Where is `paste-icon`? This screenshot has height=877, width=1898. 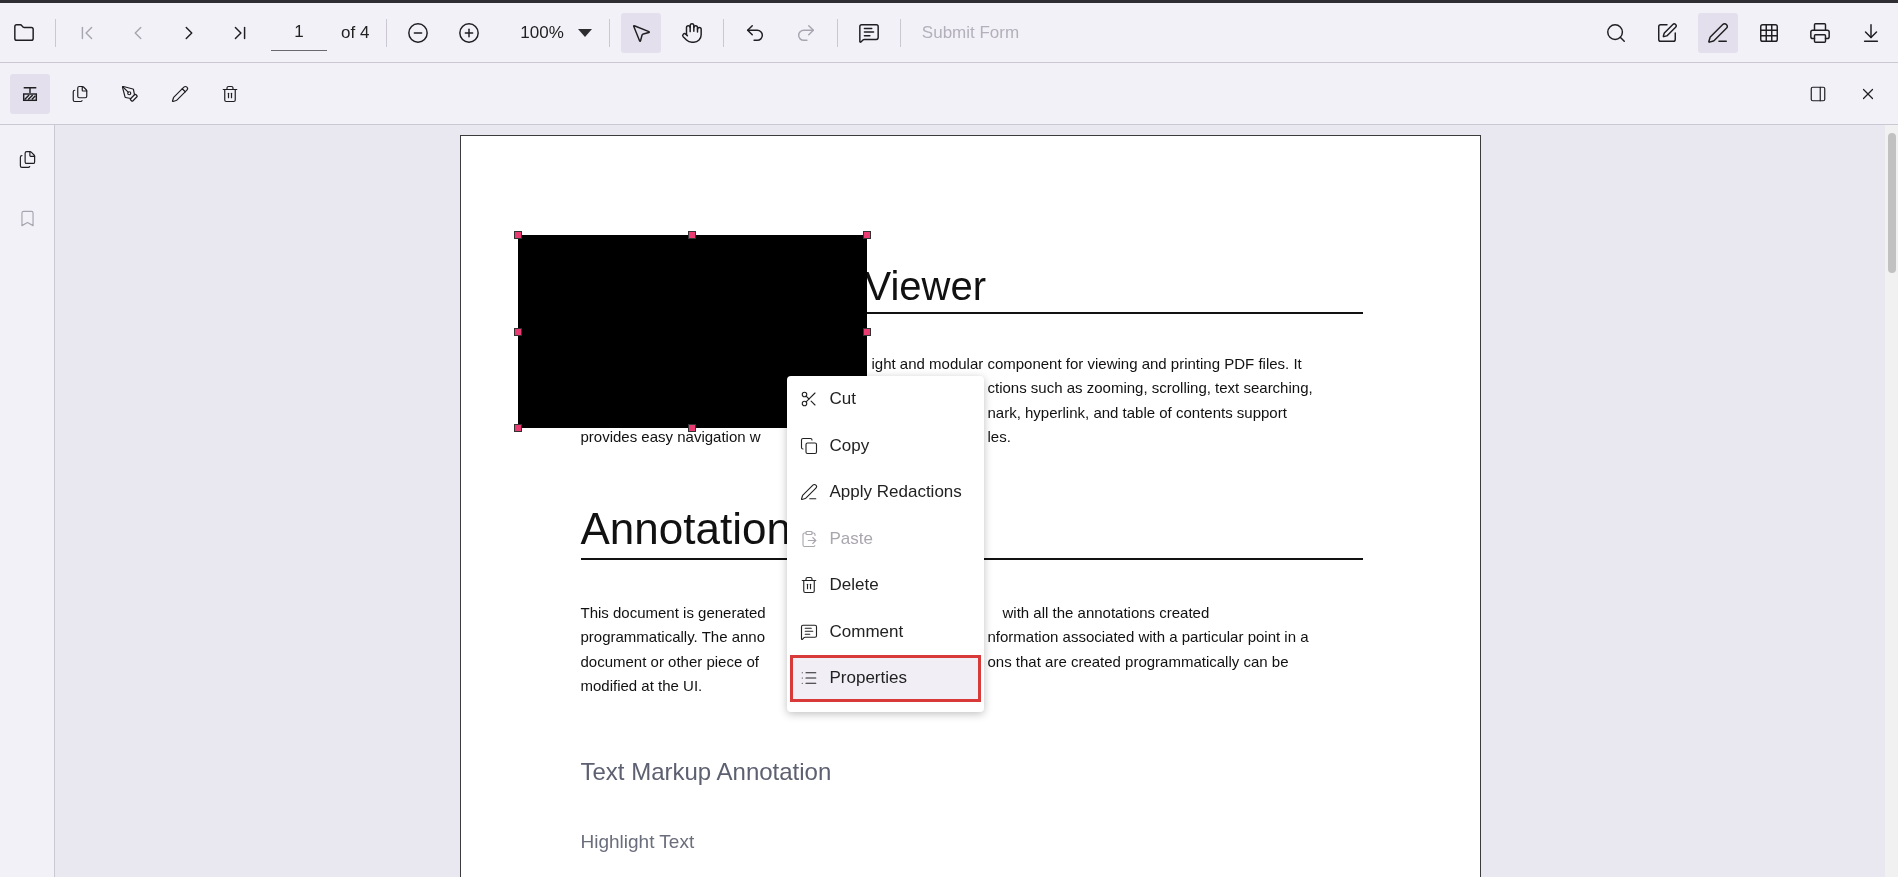
paste-icon is located at coordinates (808, 538).